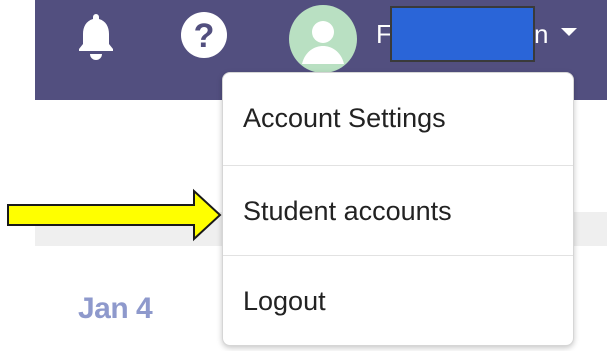 The width and height of the screenshot is (607, 351). Describe the element at coordinates (323, 39) in the screenshot. I see `user-avatar-icon` at that location.